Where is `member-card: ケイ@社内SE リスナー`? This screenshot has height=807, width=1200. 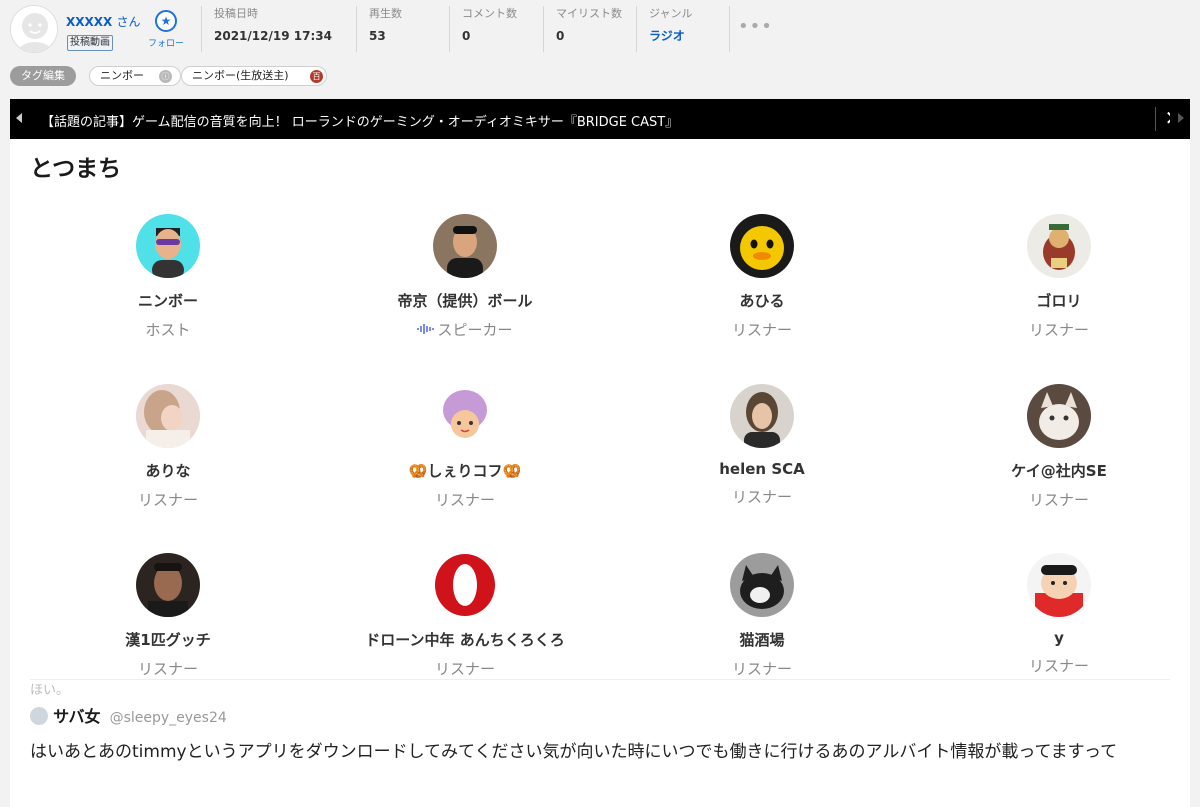
member-card: ケイ@社内SE リスナー is located at coordinates (1059, 447).